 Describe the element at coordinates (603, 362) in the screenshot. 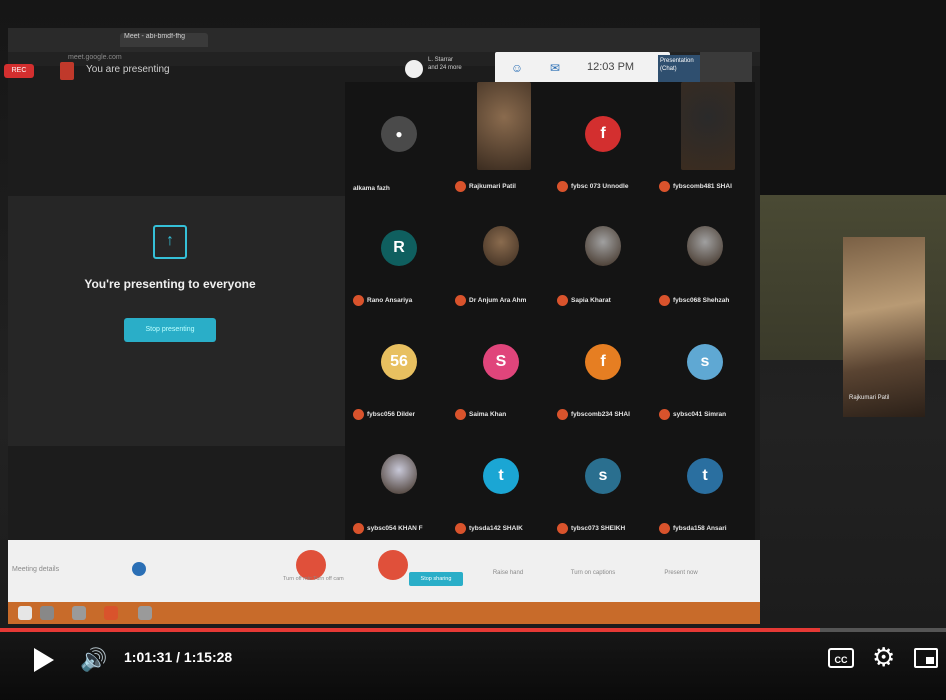

I see `avatar: f` at that location.